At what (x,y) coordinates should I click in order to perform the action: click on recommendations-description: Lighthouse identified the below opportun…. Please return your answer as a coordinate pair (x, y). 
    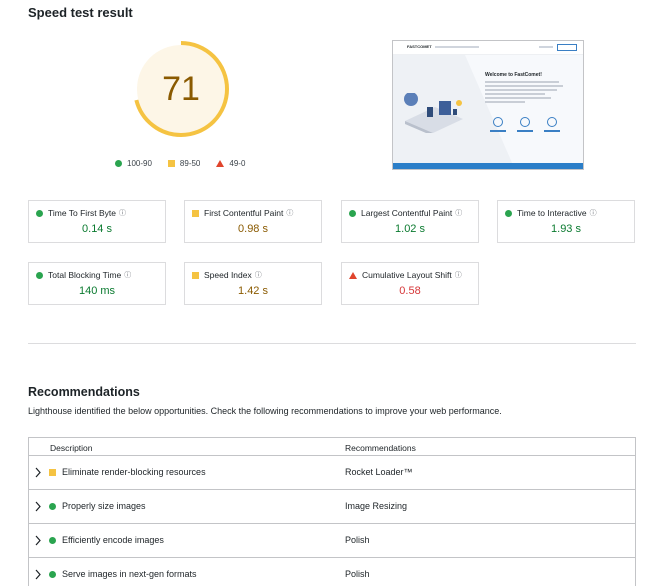
    Looking at the image, I should click on (265, 411).